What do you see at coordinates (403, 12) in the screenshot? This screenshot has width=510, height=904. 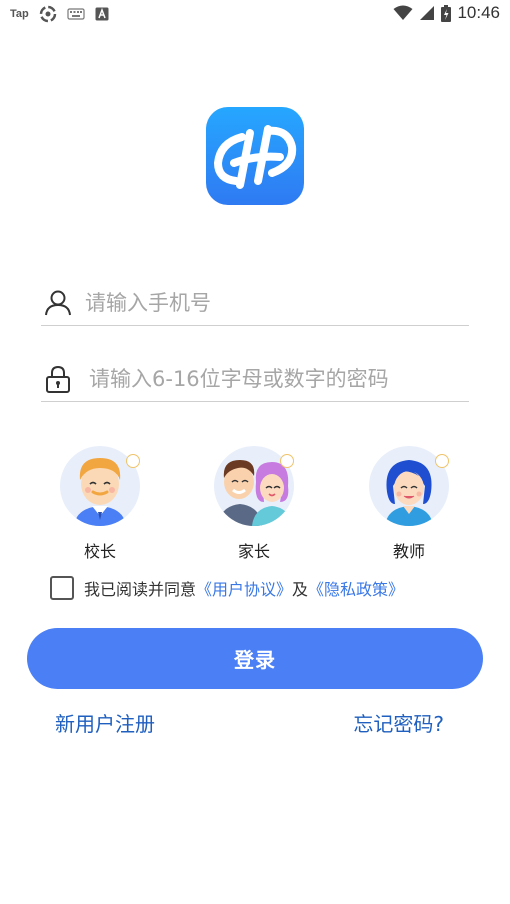 I see `wifi-icon` at bounding box center [403, 12].